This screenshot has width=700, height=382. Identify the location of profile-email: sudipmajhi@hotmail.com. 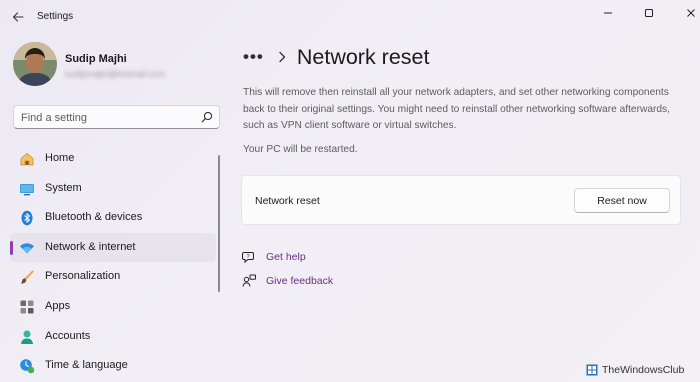
(115, 74).